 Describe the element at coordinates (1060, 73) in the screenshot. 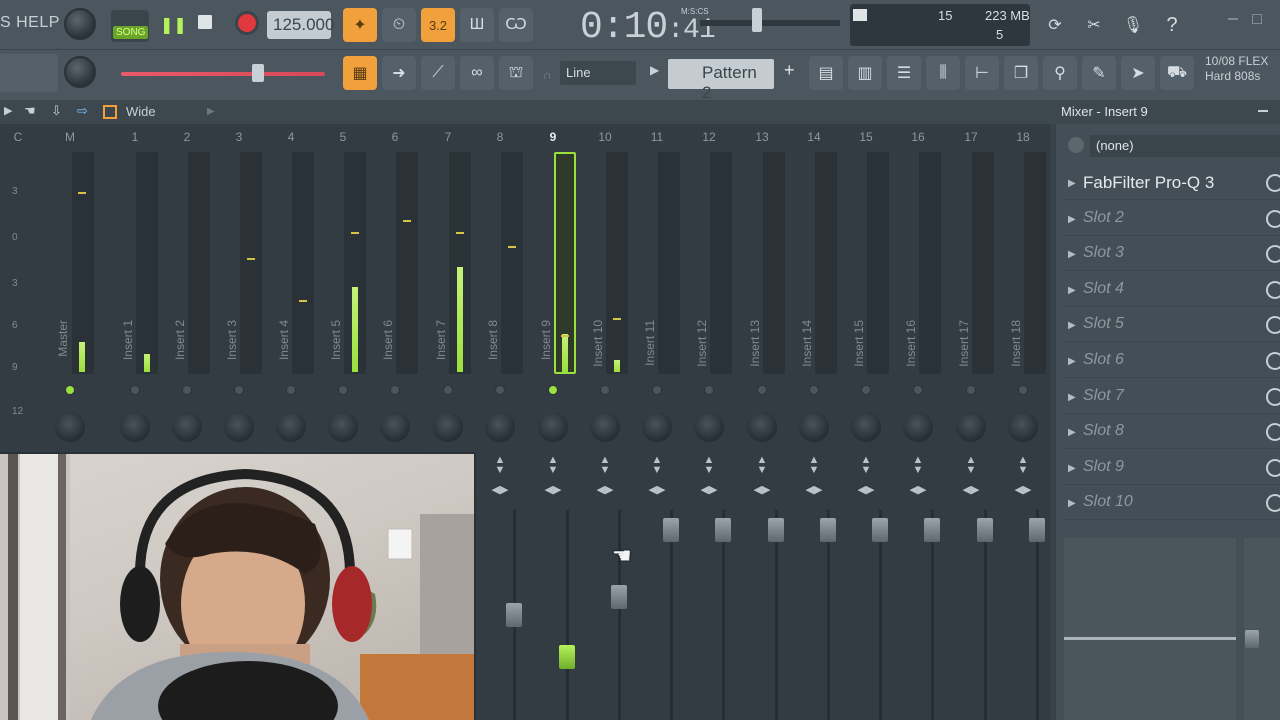

I see `plugin-icon: ⚲` at that location.